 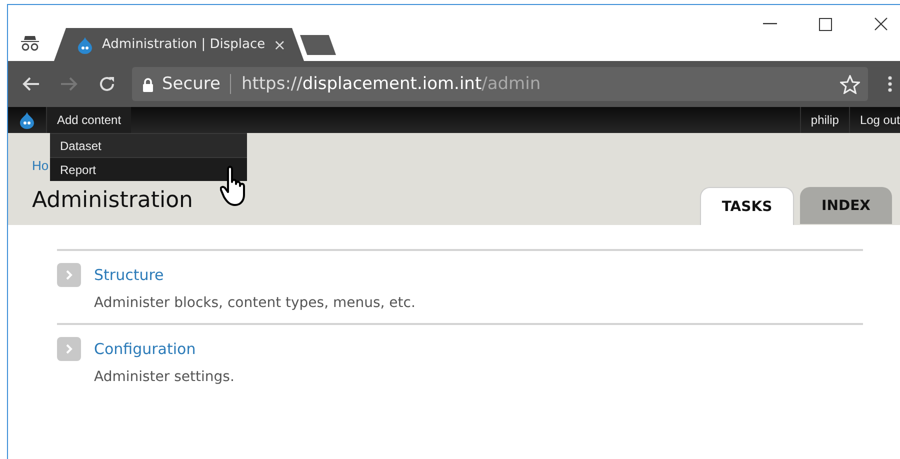 I want to click on incognito-icon, so click(x=30, y=43).